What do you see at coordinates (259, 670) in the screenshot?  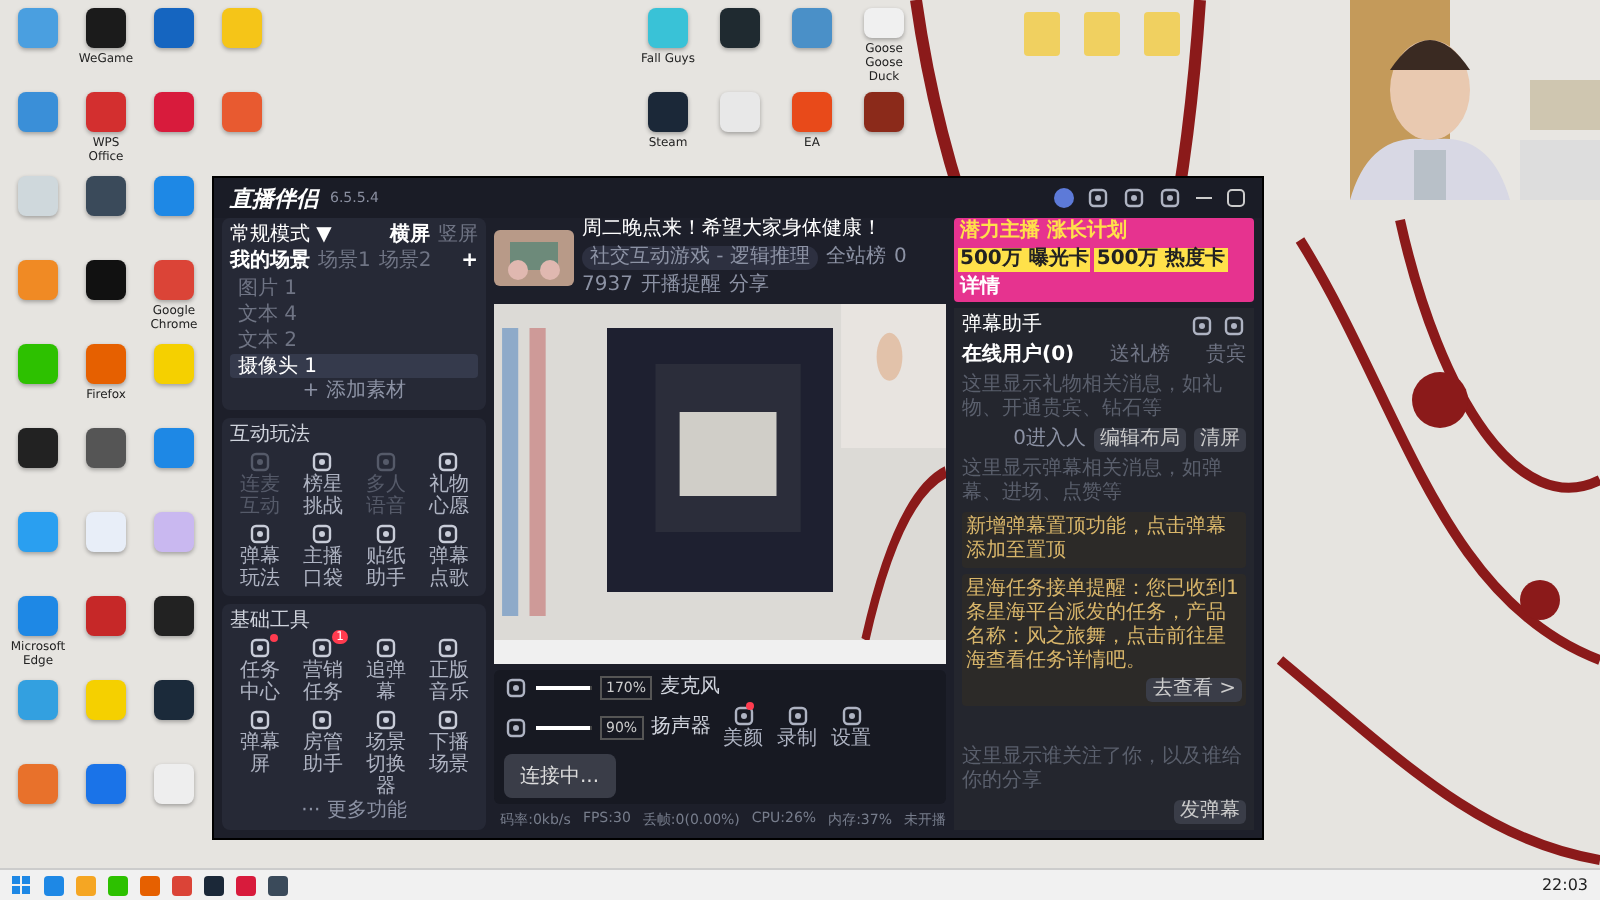 I see `tool-button: 任务中心` at bounding box center [259, 670].